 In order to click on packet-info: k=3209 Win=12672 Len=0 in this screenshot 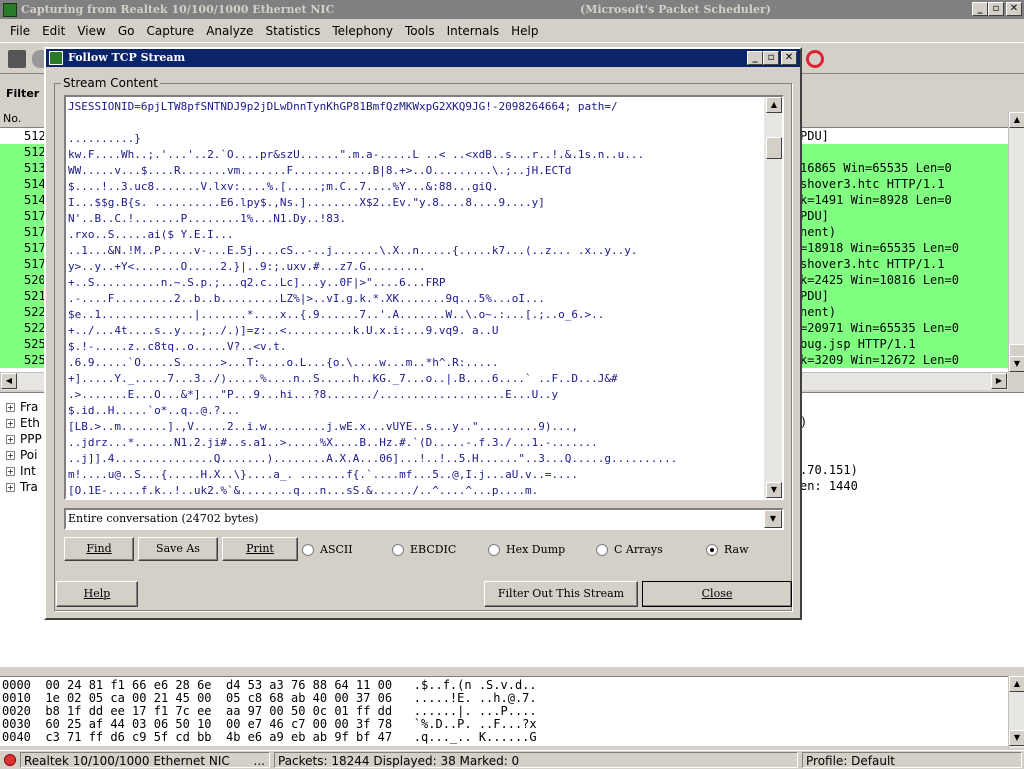, I will do `click(879, 360)`.